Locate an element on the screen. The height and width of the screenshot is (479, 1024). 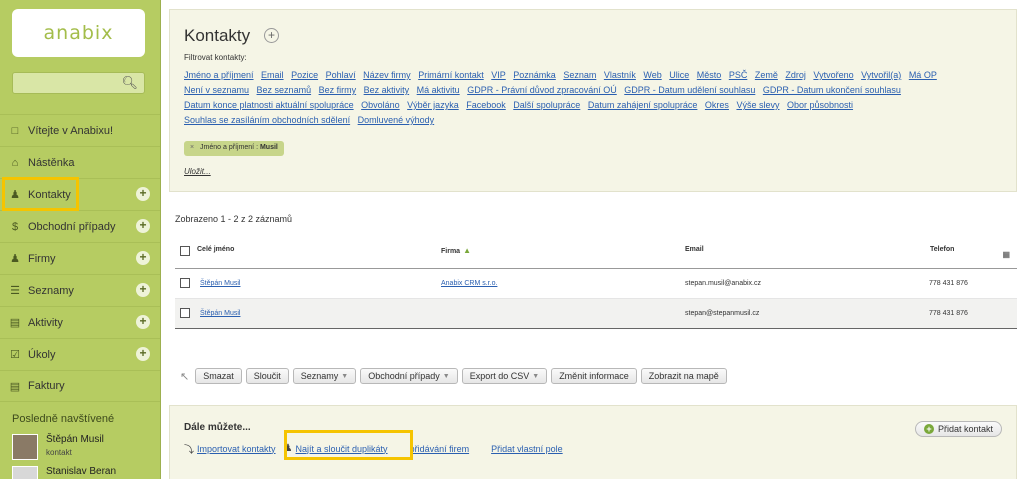
column-header-company: Firma ▲ is located at coordinates (456, 250).